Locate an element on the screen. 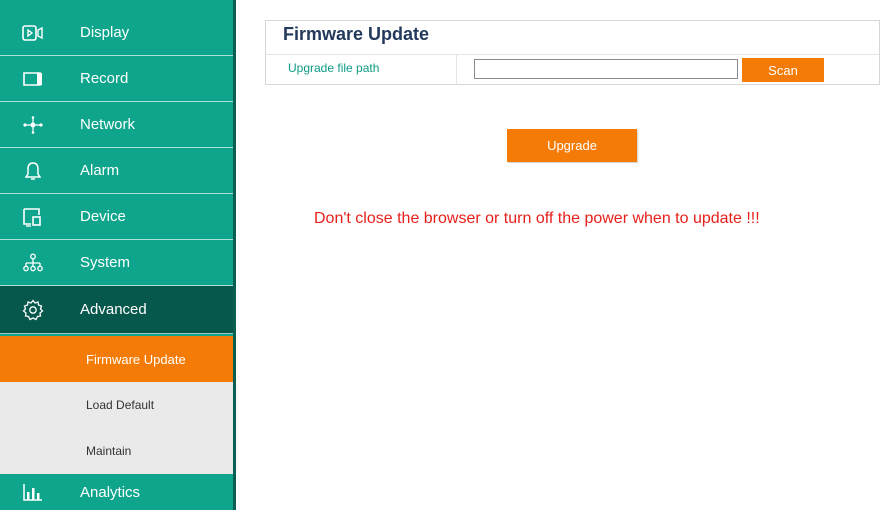  sidebar-subitem-maintain: Maintain is located at coordinates (116, 451).